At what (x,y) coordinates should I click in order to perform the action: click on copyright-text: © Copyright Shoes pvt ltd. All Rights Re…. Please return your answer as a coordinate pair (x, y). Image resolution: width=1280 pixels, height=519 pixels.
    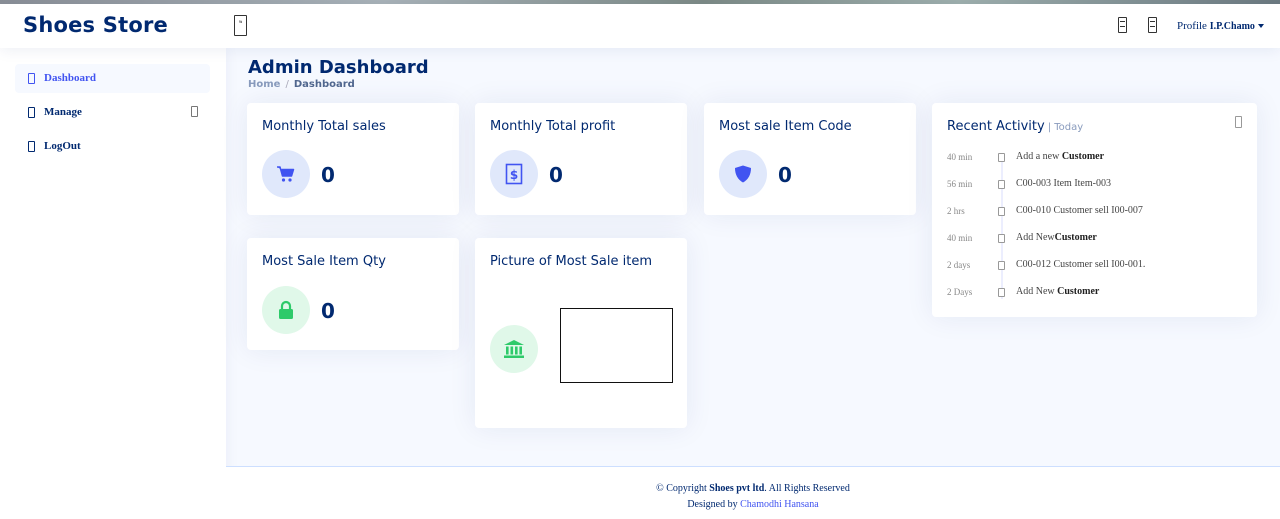
    Looking at the image, I should click on (753, 488).